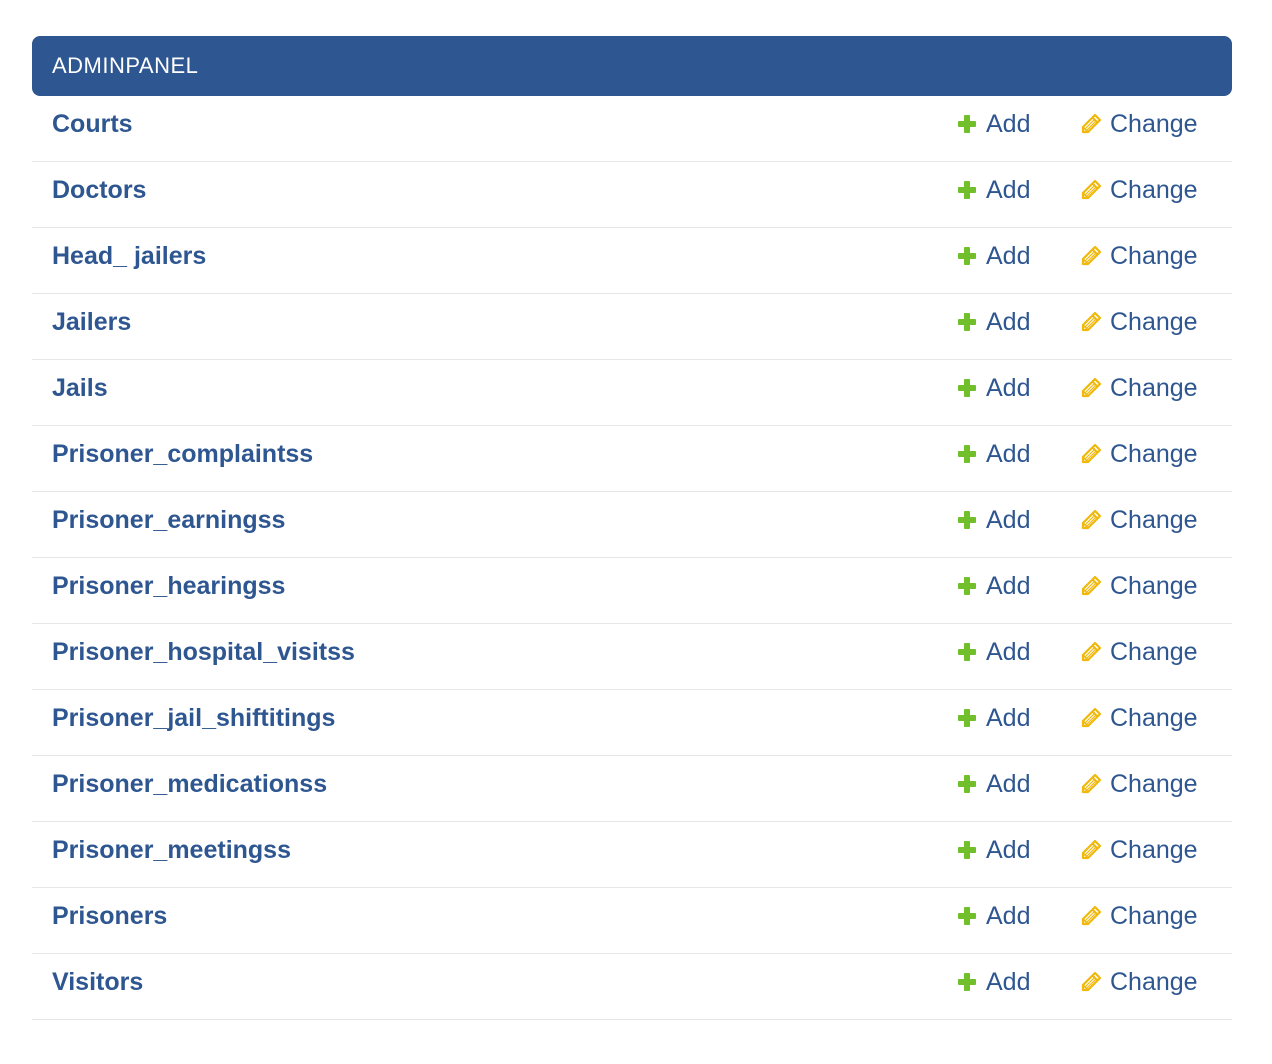  Describe the element at coordinates (632, 591) in the screenshot. I see `model-row: Prisoner_hearingss Add Change` at that location.